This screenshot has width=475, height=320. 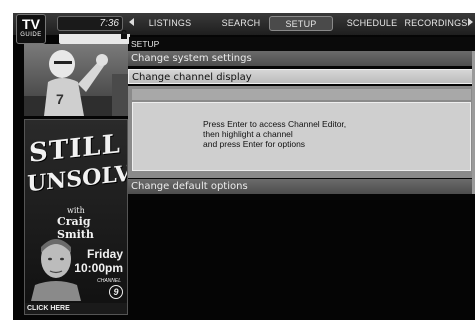 I want to click on menu-item-change-default-options: Change default options, so click(x=301, y=186).